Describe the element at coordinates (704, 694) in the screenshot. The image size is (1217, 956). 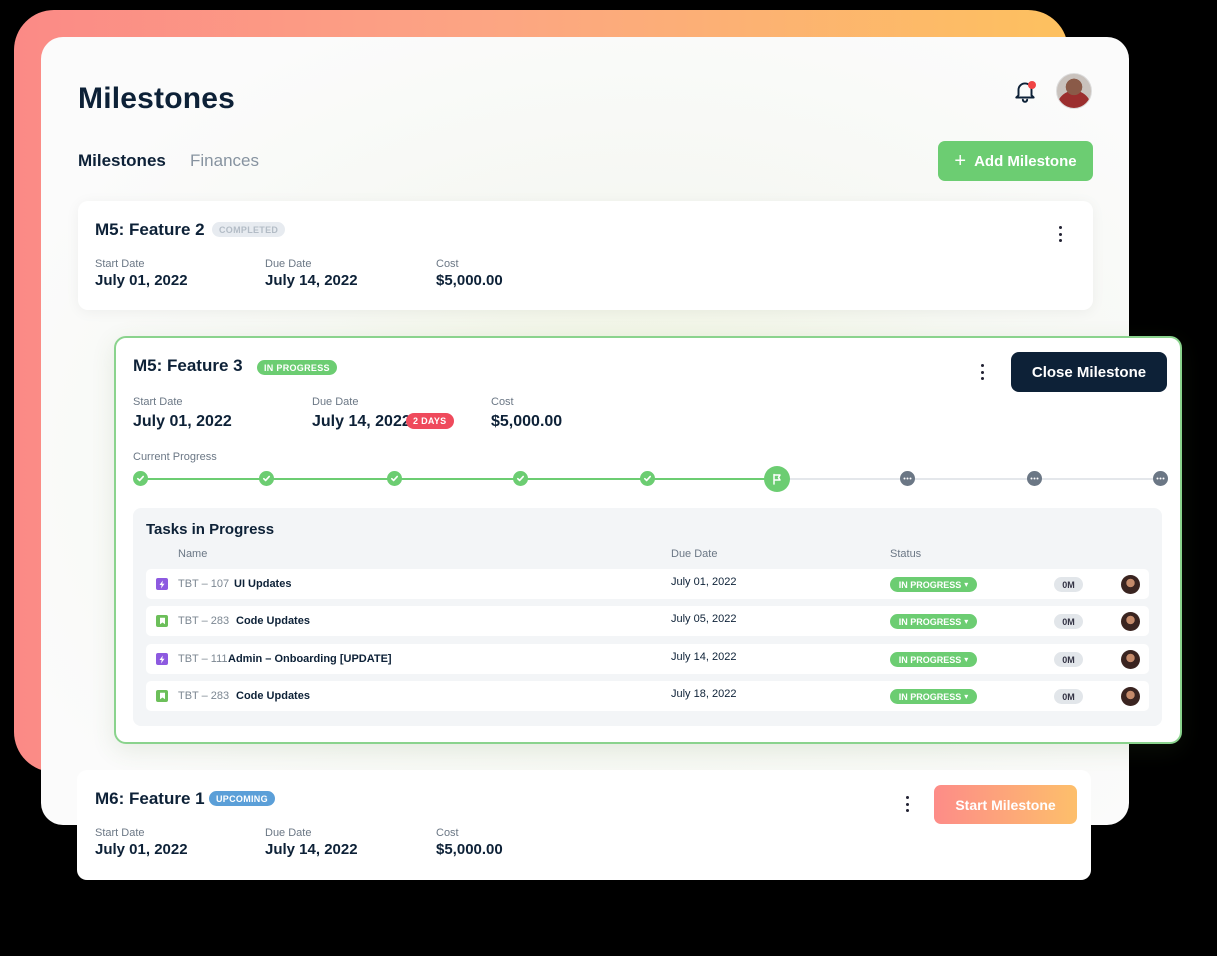
I see `task-due-date: July 18, 2022` at that location.